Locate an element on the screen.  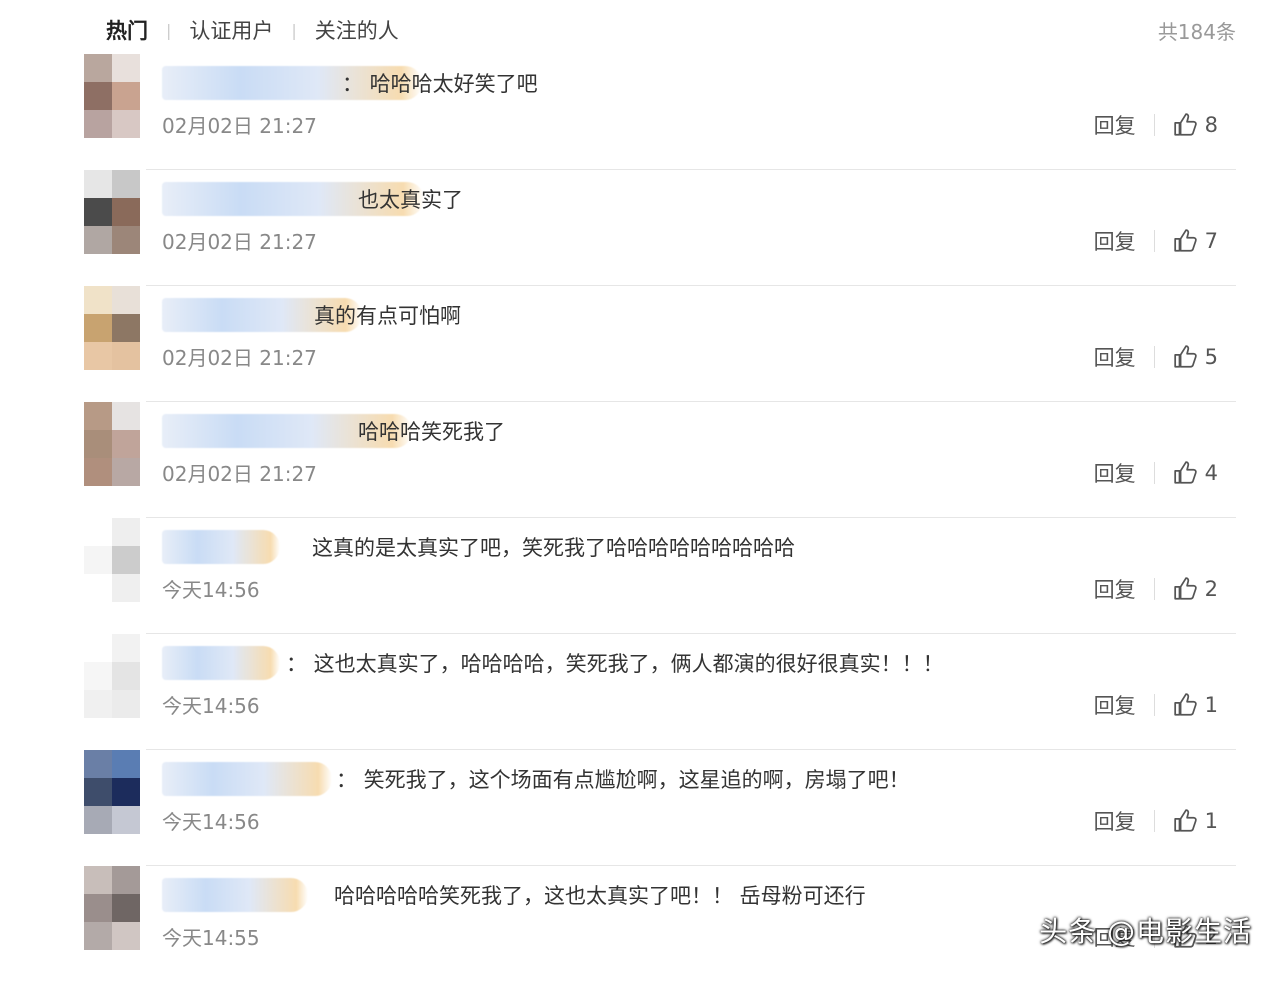
like-count: 5 is located at coordinates (1211, 357).